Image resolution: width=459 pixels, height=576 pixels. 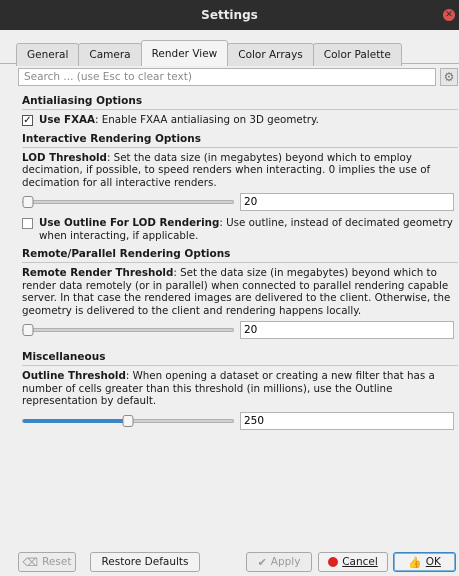 I want to click on outline-threshold-input, so click(x=347, y=420).